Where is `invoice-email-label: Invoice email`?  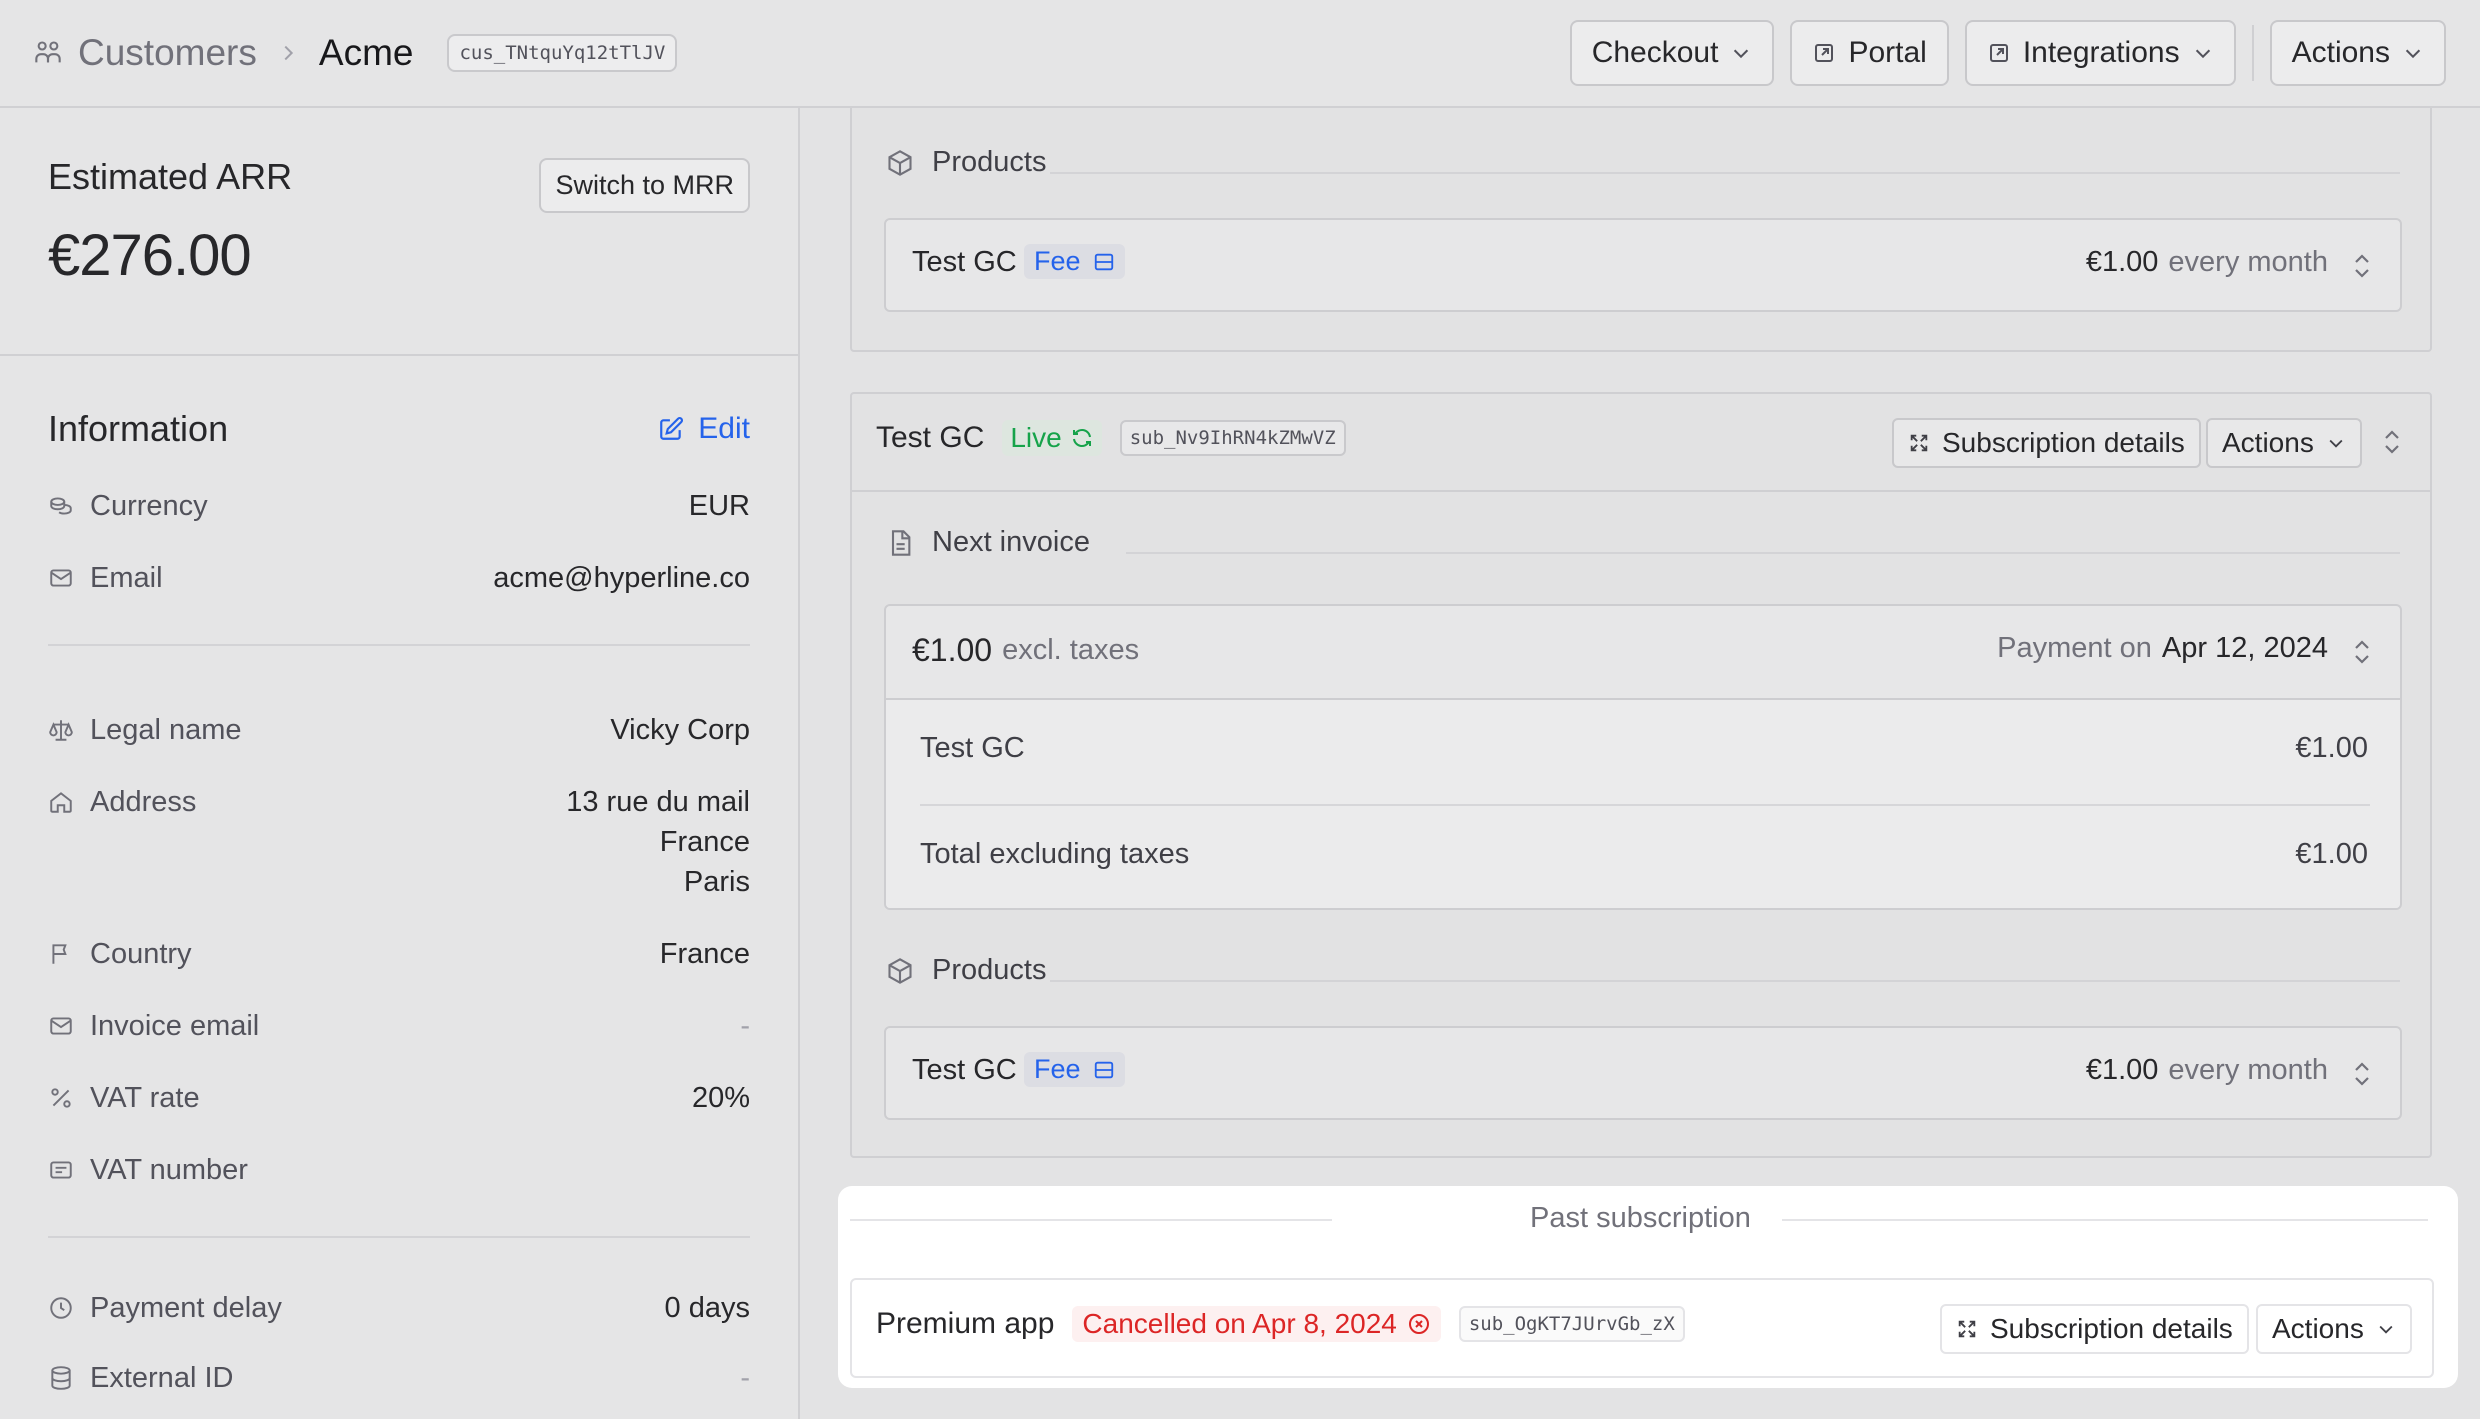
invoice-email-label: Invoice email is located at coordinates (175, 1026).